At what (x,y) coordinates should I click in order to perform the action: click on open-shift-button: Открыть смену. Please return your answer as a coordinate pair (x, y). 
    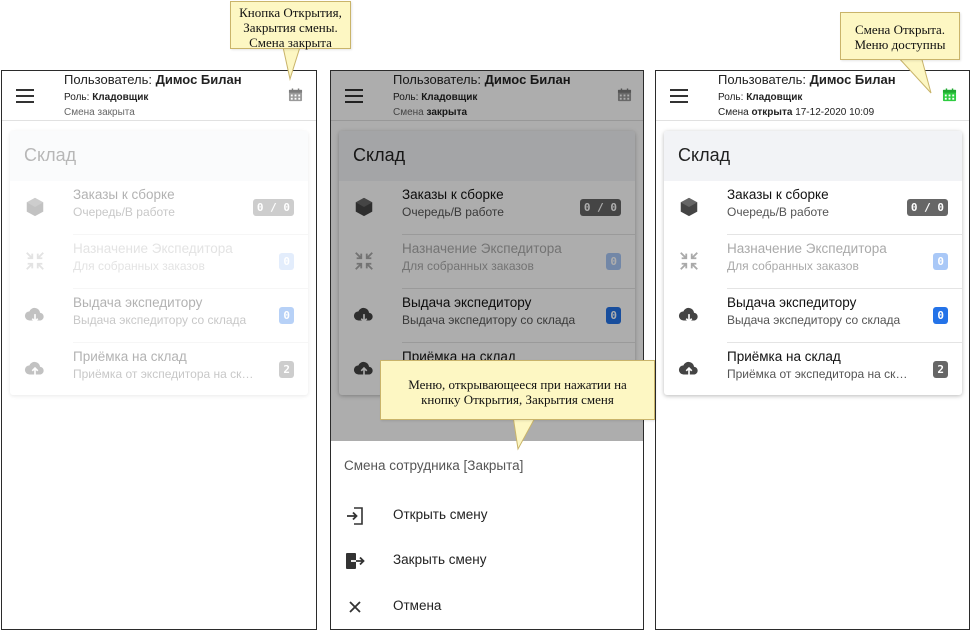
    Looking at the image, I should click on (487, 516).